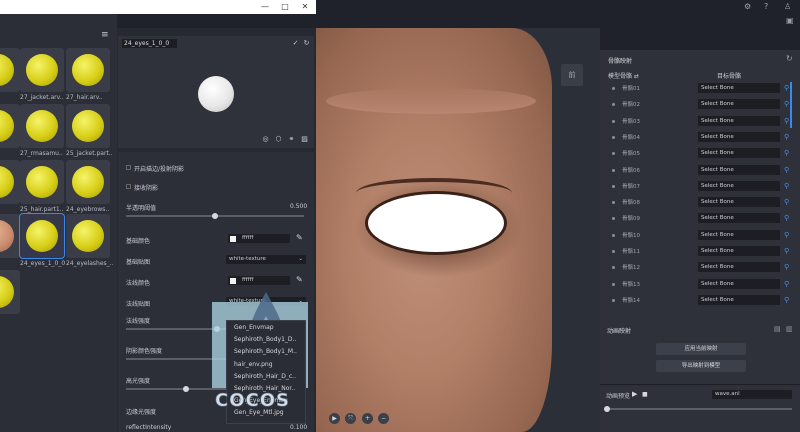 The image size is (800, 432). Describe the element at coordinates (42, 209) in the screenshot. I see `asset-label: 25_hair.part1..` at that location.